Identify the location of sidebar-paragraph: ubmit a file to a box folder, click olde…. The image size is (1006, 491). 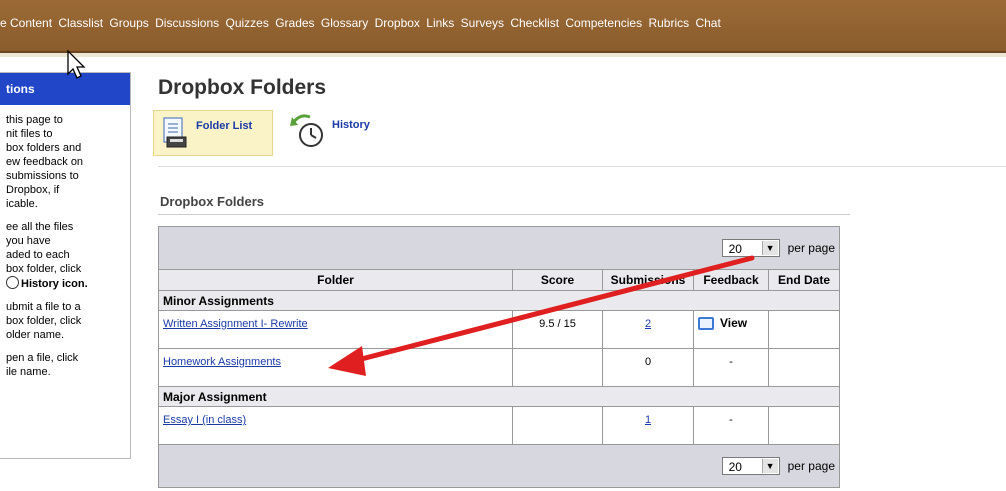
(44, 321).